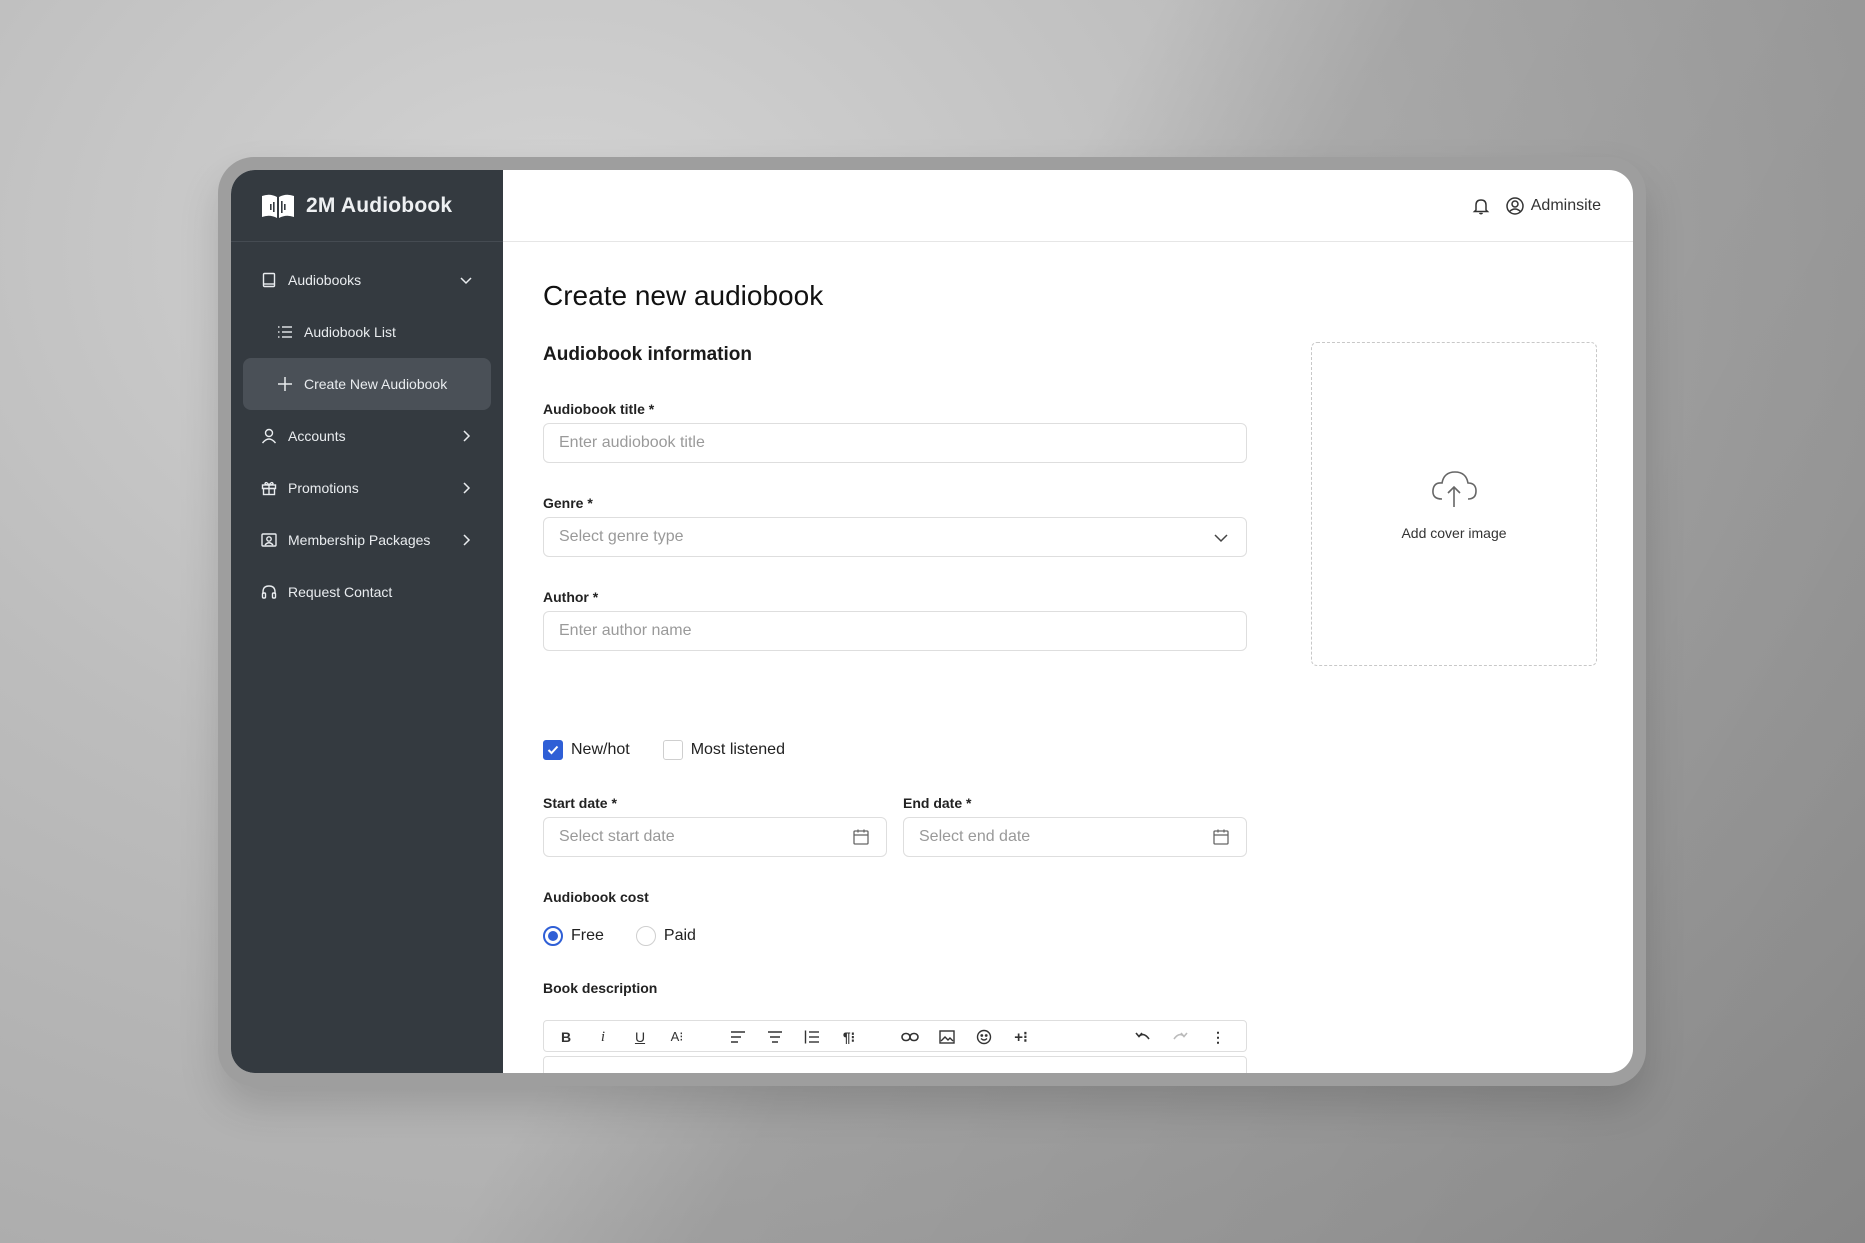 Image resolution: width=1865 pixels, height=1243 pixels. What do you see at coordinates (1180, 1037) in the screenshot?
I see `redo-icon` at bounding box center [1180, 1037].